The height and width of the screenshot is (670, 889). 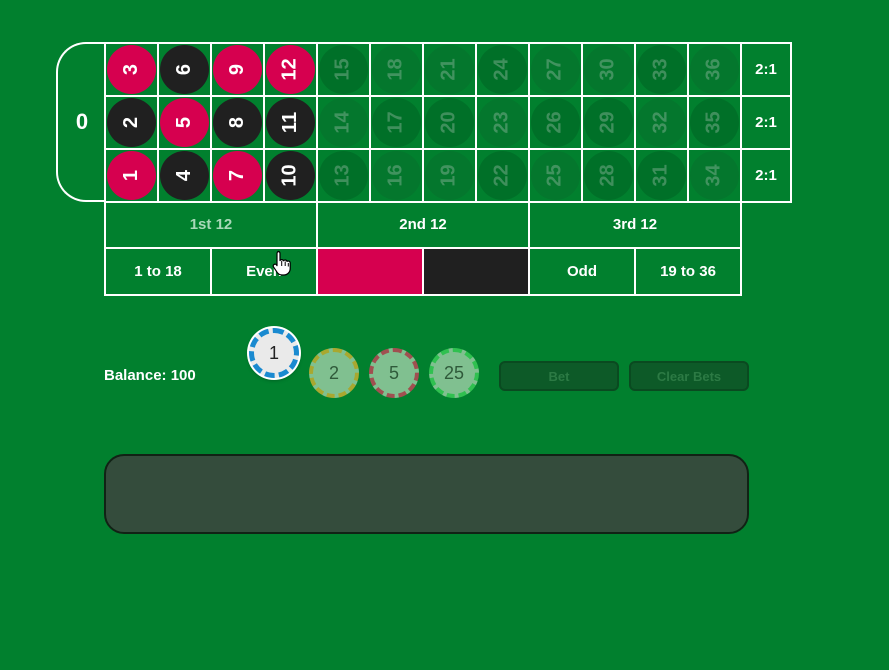 I want to click on number-cell: 1, so click(x=132, y=176).